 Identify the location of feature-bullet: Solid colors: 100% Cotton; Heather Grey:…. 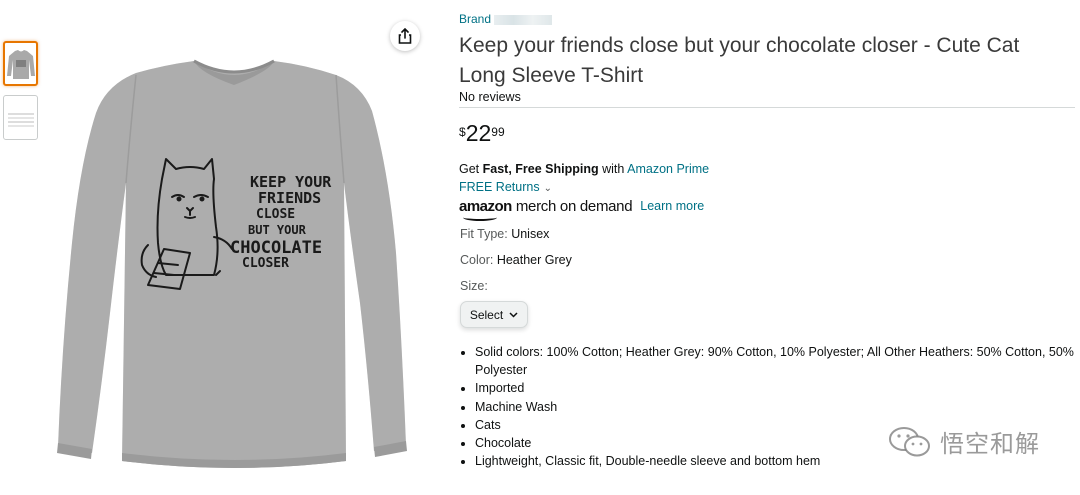
(777, 361).